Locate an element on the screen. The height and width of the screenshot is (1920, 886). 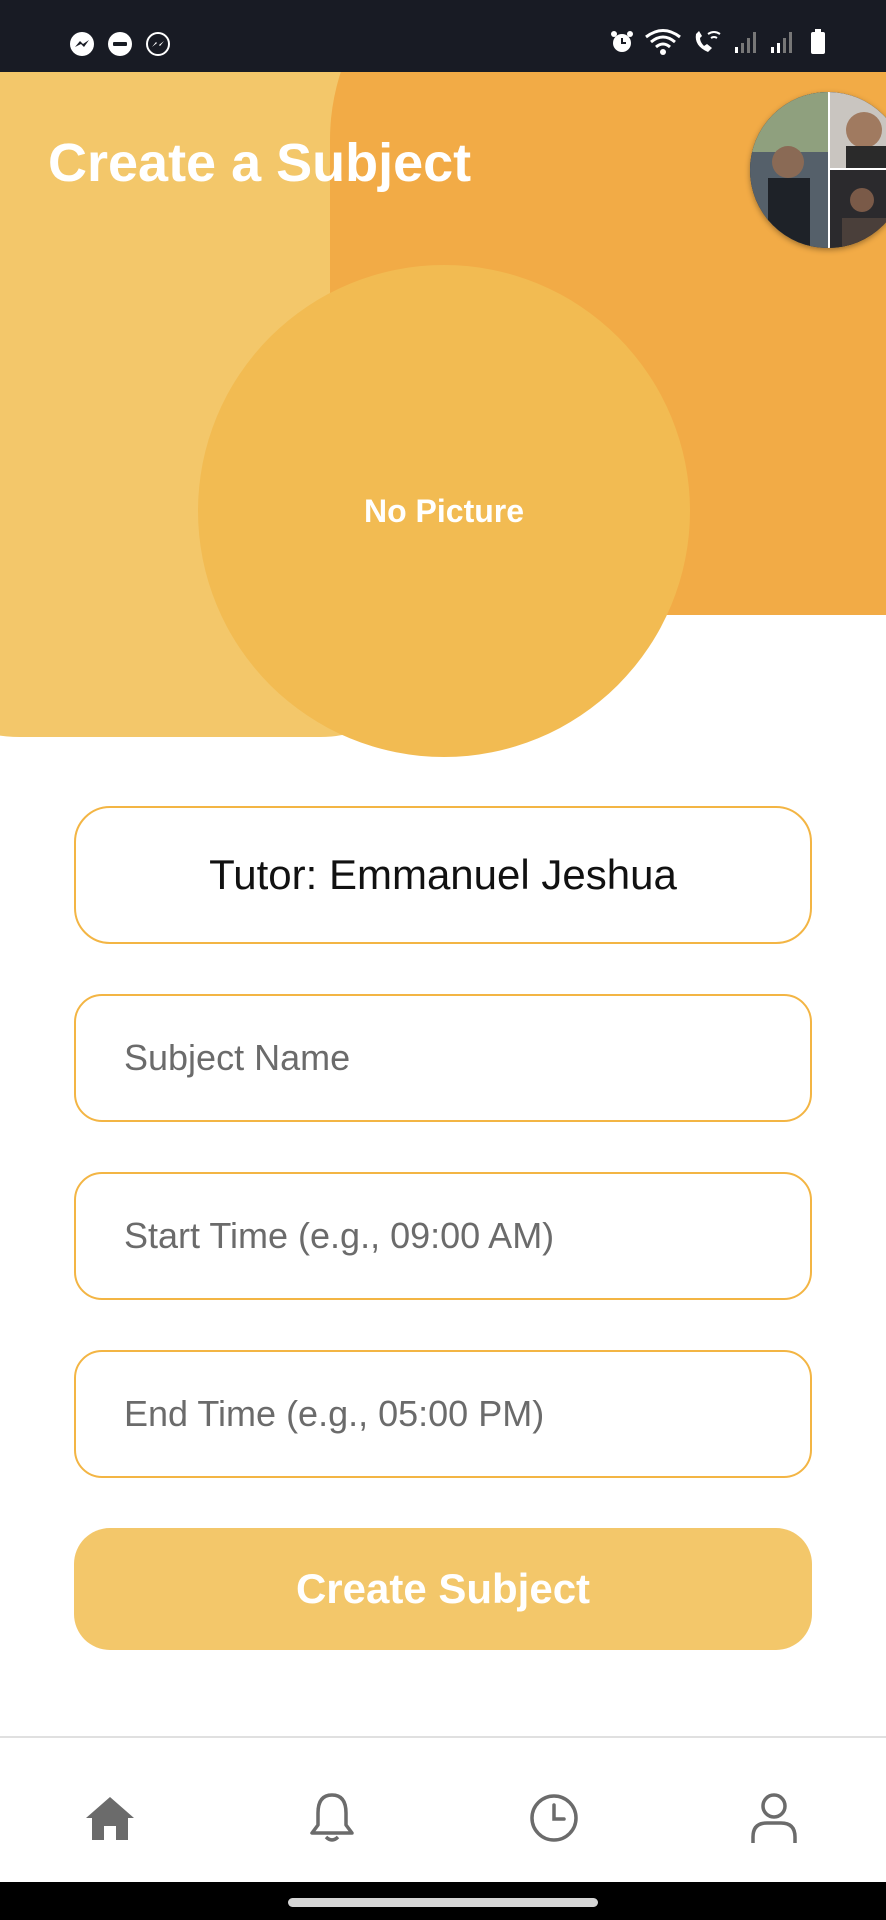
subject-photo-picker: No Picture is located at coordinates (444, 511).